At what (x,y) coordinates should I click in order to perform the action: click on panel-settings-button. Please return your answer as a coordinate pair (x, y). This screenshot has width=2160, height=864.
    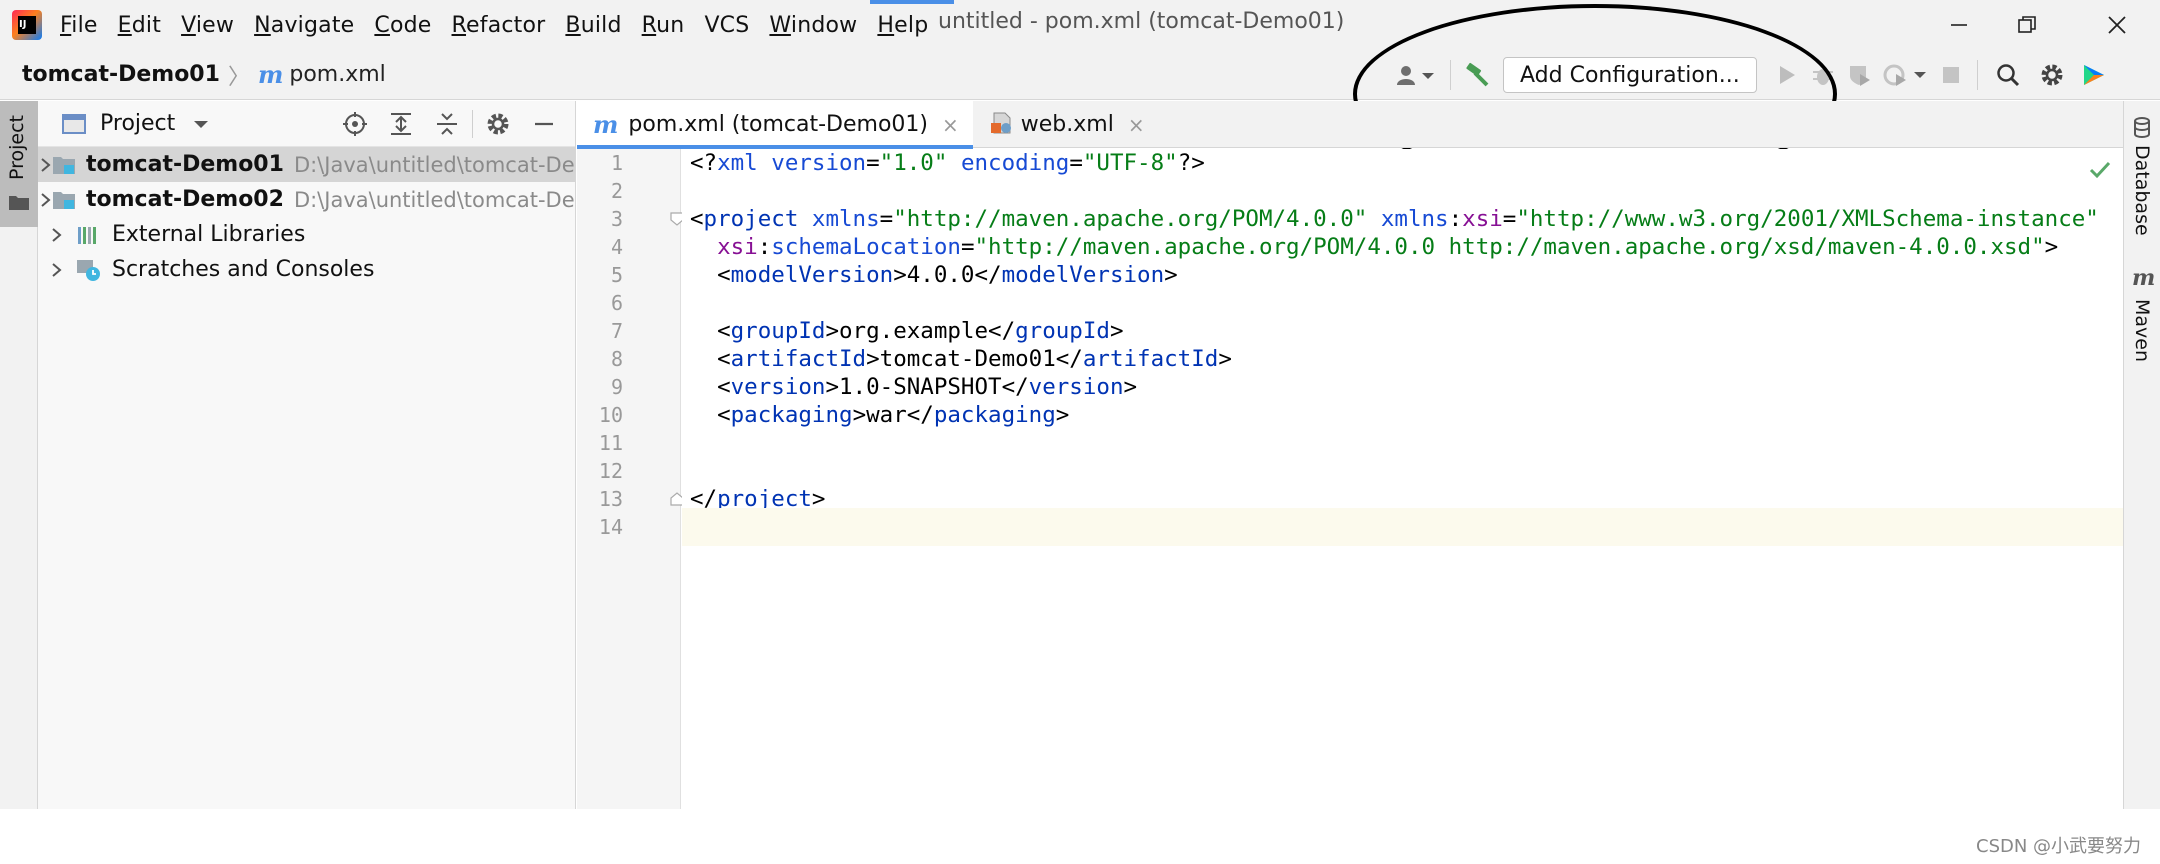
    Looking at the image, I should click on (498, 124).